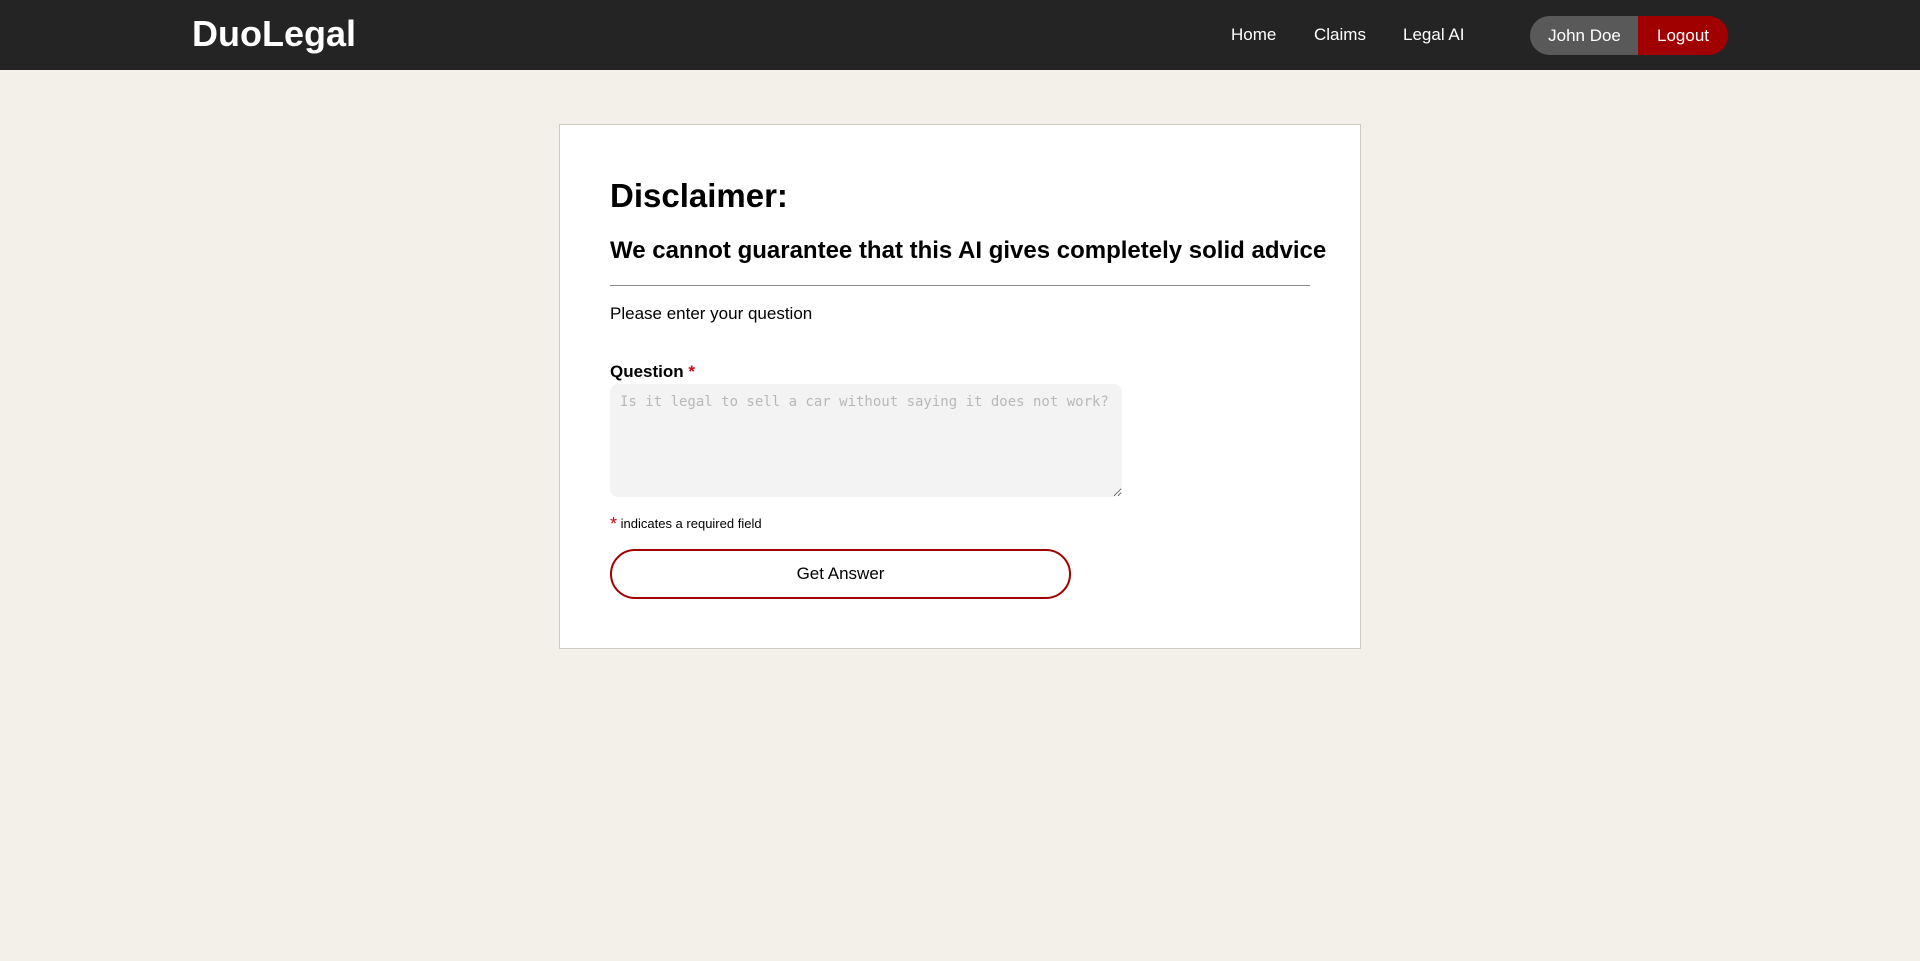  Describe the element at coordinates (1340, 35) in the screenshot. I see `nav-link-claims: Claims` at that location.